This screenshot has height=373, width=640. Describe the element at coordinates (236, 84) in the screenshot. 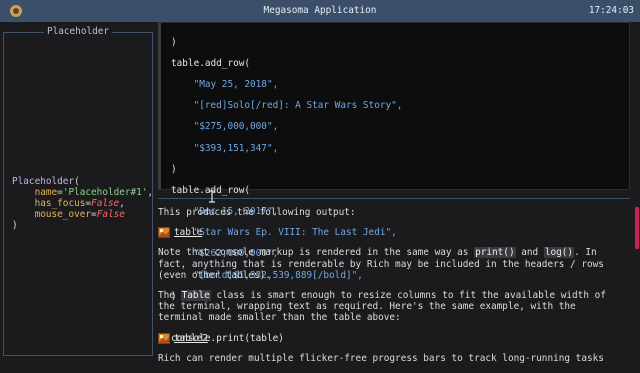

I see `code-line: "May 25, 2018",` at that location.